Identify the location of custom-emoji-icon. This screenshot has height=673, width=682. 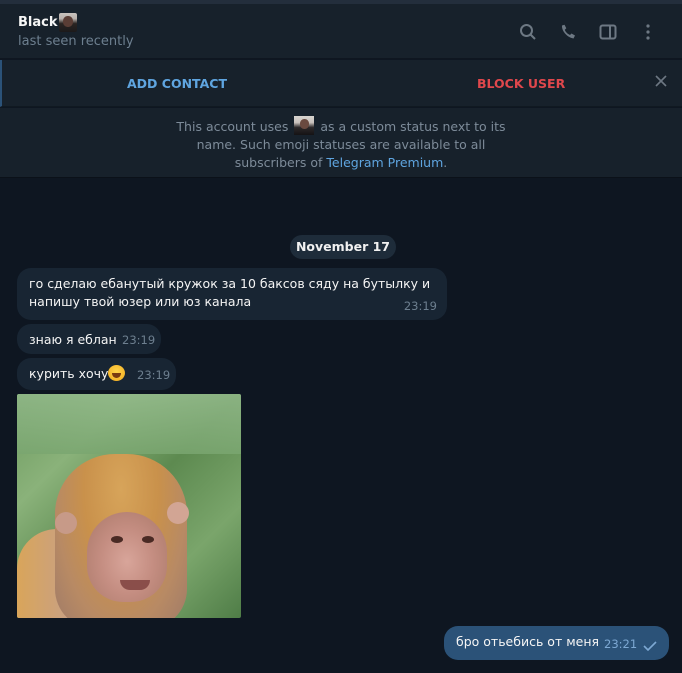
(304, 125).